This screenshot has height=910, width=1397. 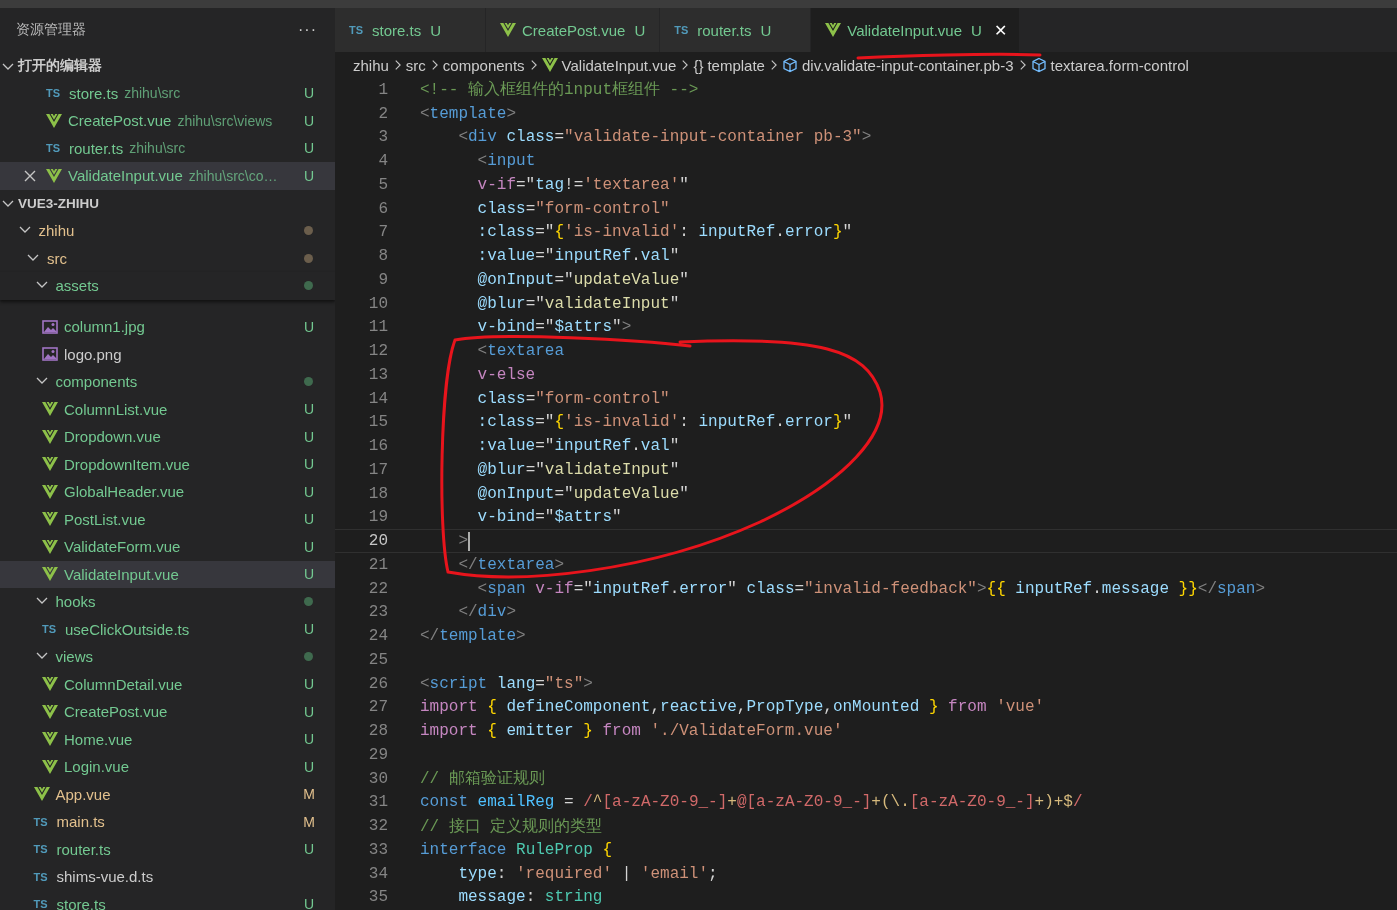 What do you see at coordinates (736, 65) in the screenshot?
I see `breadcrumb-item: template` at bounding box center [736, 65].